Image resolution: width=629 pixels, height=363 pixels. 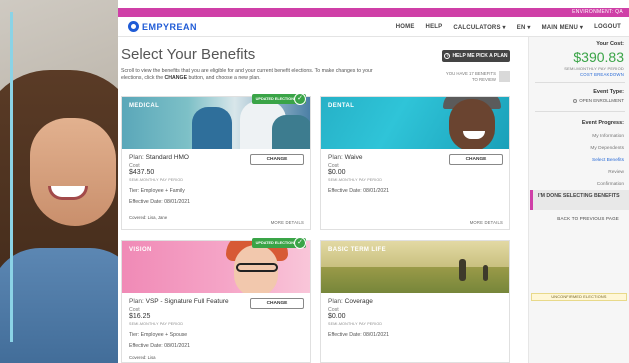 I want to click on shirt-shape, so click(x=59, y=305).